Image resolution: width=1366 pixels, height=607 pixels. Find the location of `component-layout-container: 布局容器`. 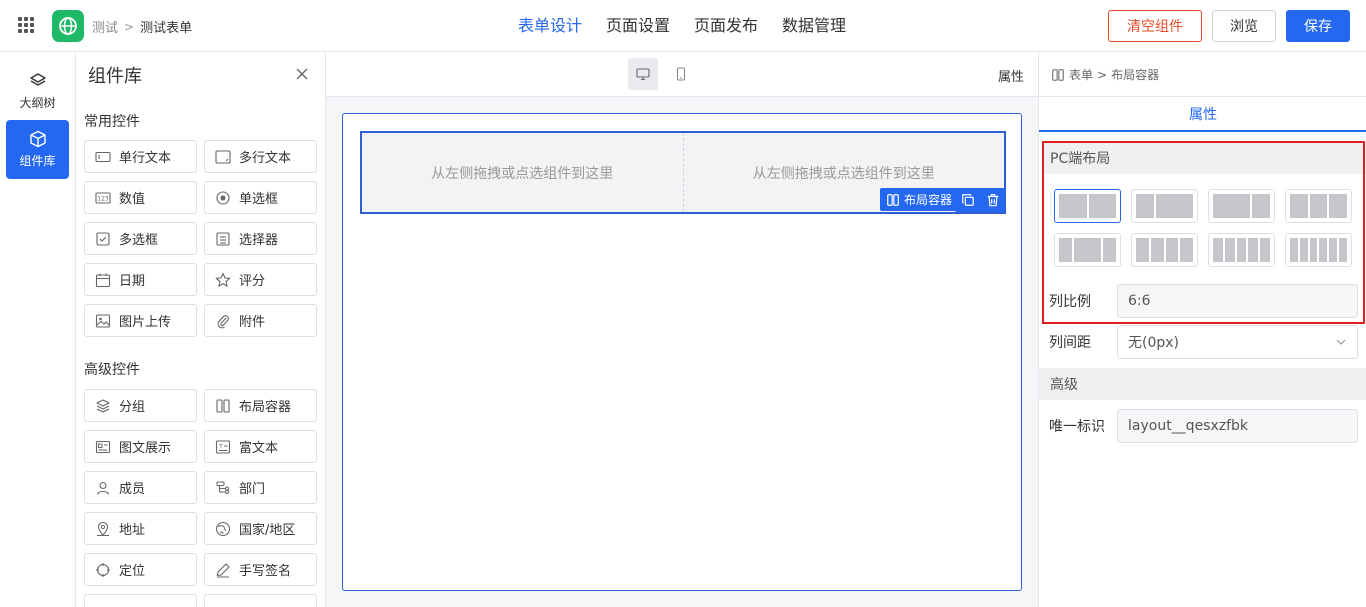

component-layout-container: 布局容器 is located at coordinates (260, 405).